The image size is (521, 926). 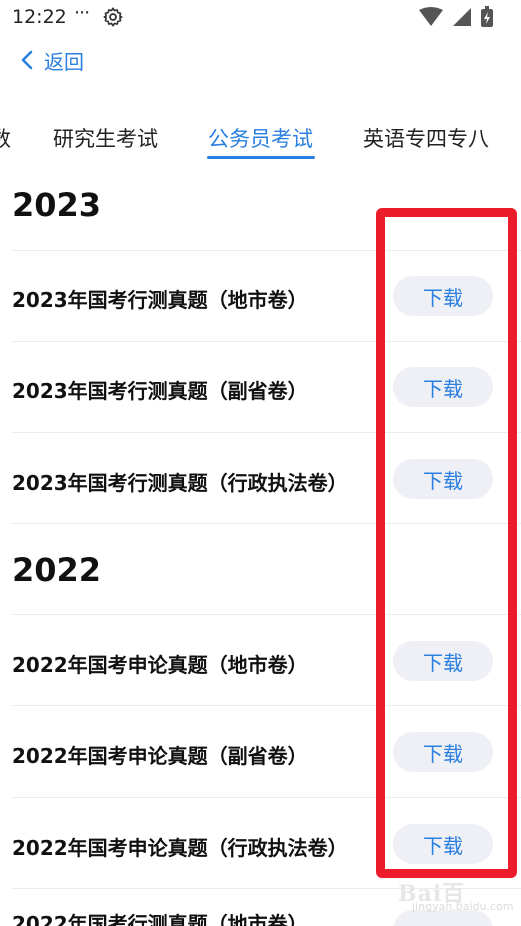 I want to click on back-label: 返回, so click(x=64, y=61).